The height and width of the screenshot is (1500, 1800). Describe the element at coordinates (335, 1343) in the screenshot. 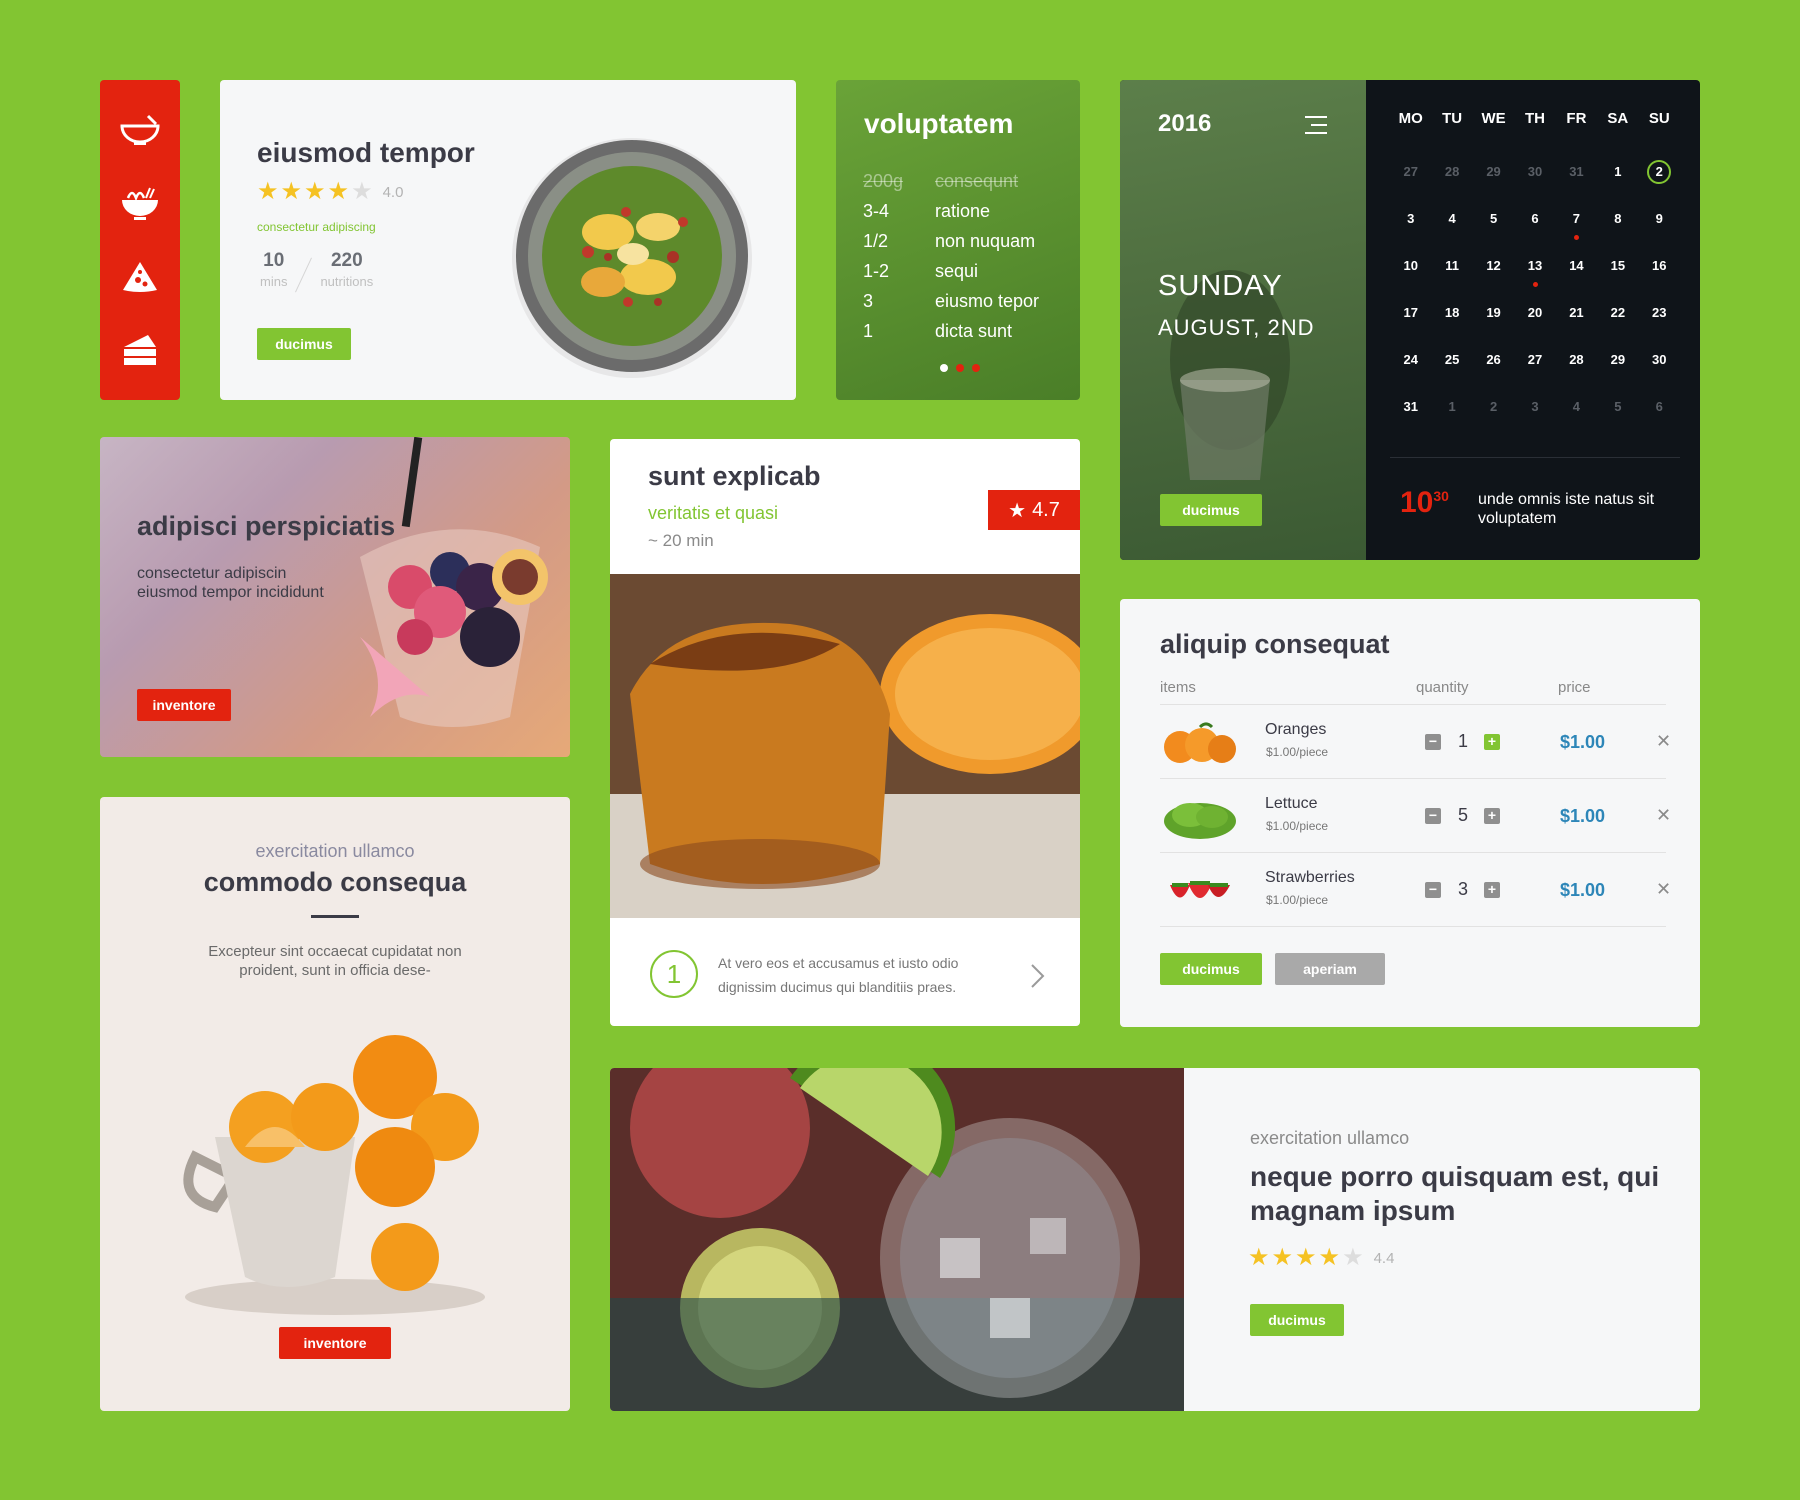

I see `feature-cta-button: inventore` at that location.